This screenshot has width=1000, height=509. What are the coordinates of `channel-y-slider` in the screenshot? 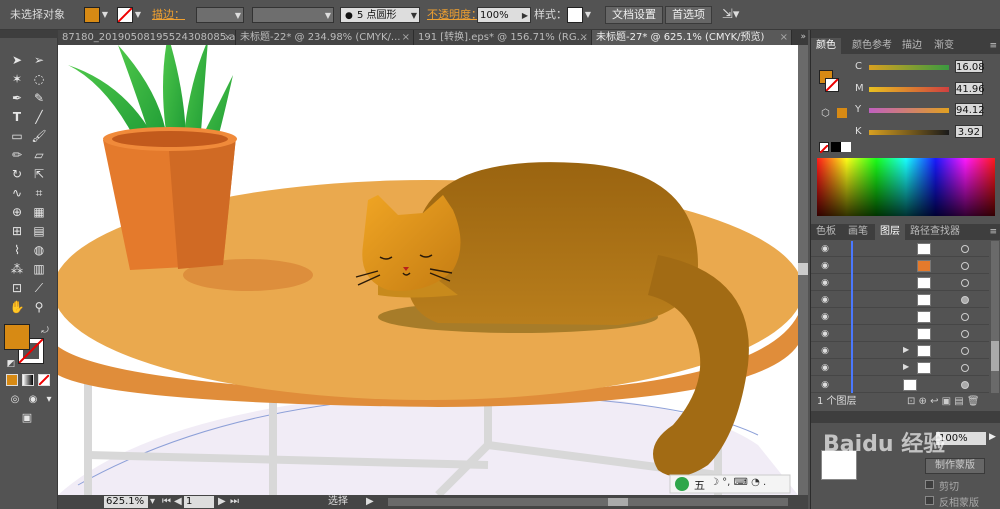 It's located at (909, 110).